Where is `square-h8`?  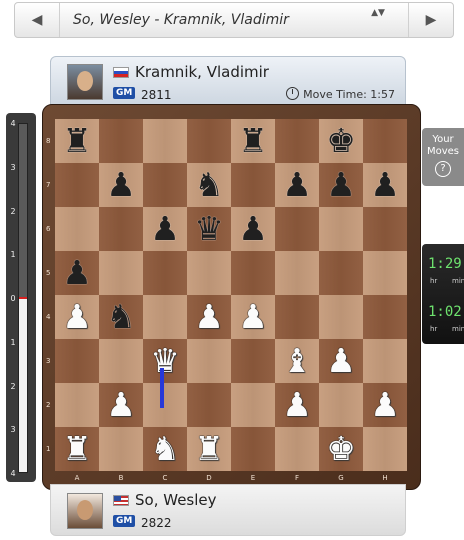 square-h8 is located at coordinates (385, 141).